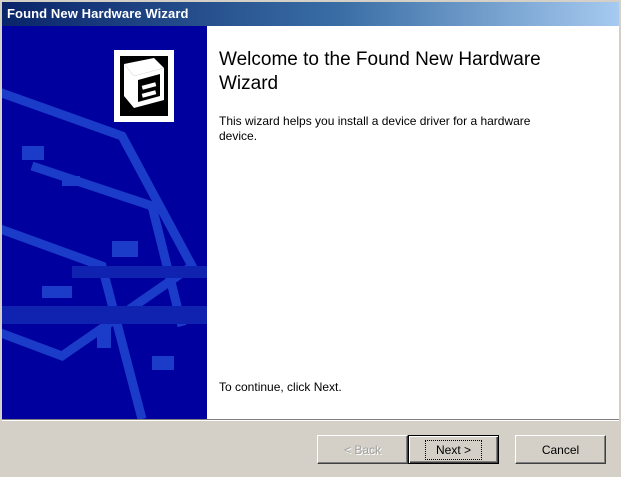 The width and height of the screenshot is (623, 479). I want to click on back-button-label: < Back, so click(362, 449).